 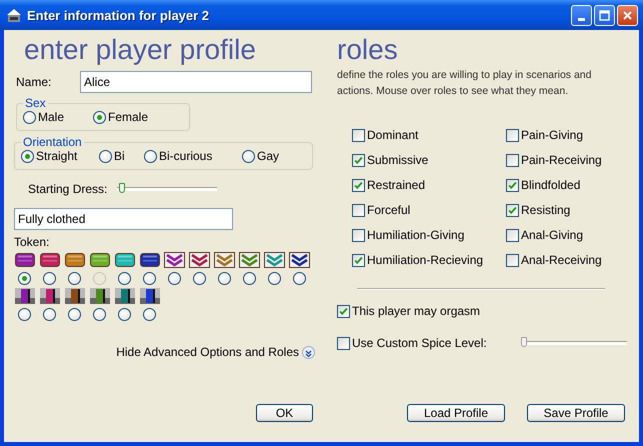 What do you see at coordinates (425, 260) in the screenshot?
I see `checkbox-label: Humiliation-Recieving` at bounding box center [425, 260].